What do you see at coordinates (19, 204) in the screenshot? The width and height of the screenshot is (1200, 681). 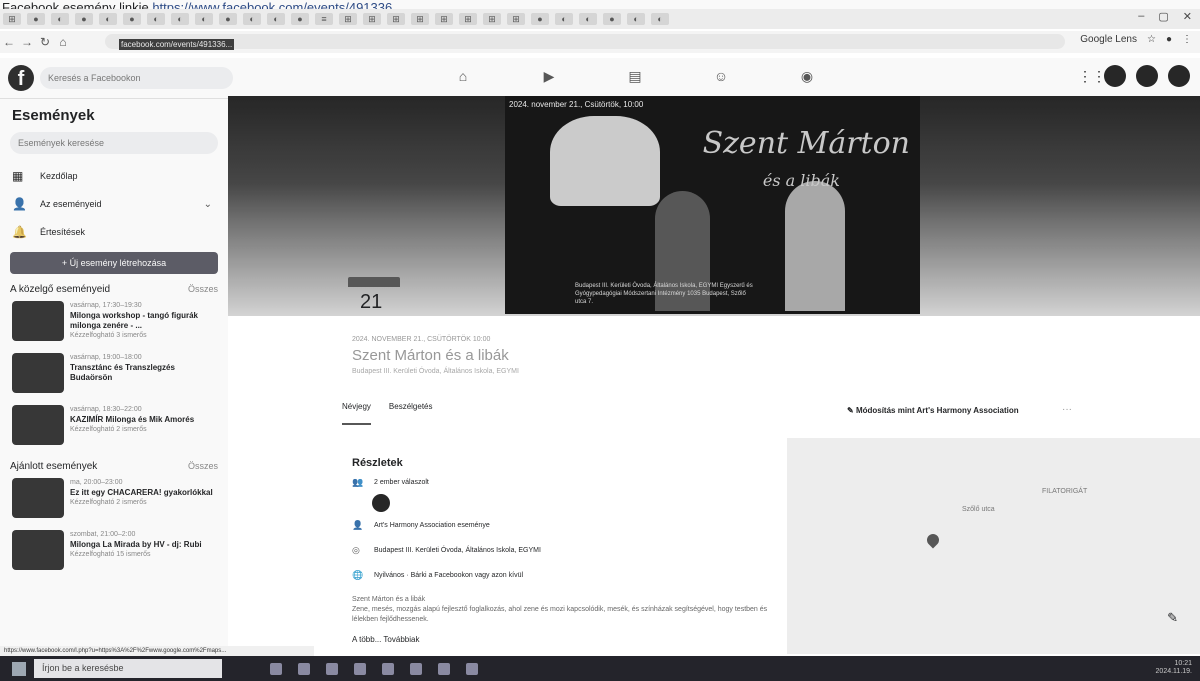 I see `person-icon: 👤` at bounding box center [19, 204].